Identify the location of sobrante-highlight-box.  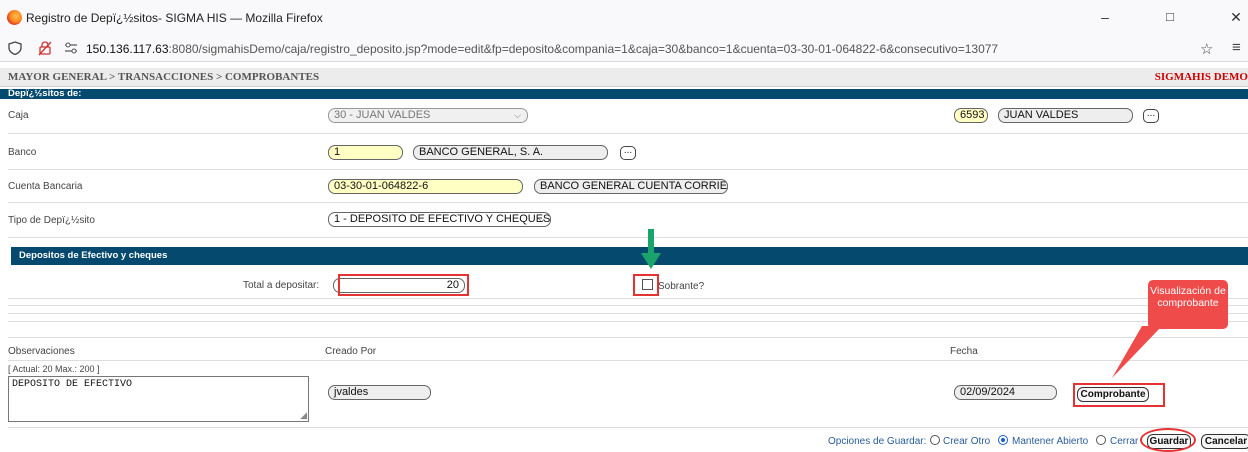
(646, 285).